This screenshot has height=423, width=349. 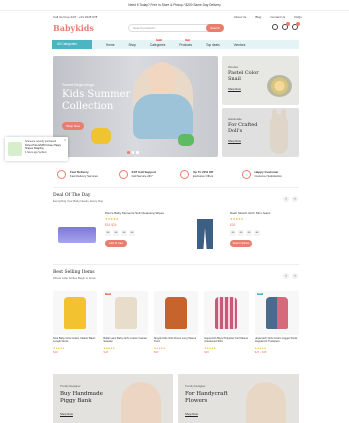 I want to click on search-button: Search, so click(x=215, y=28).